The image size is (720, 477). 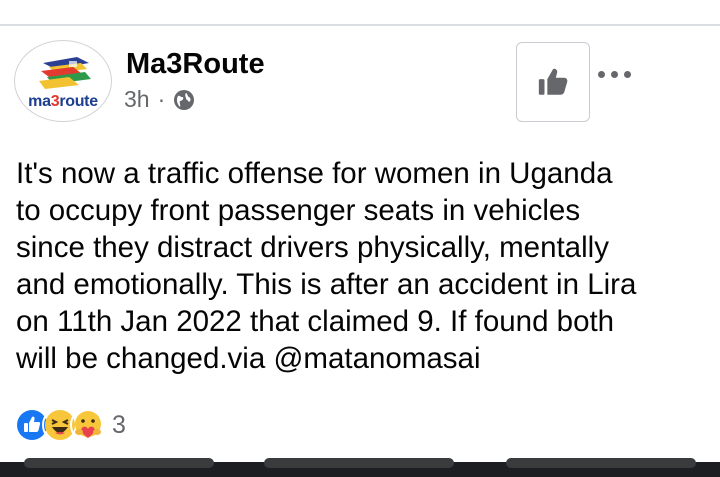 What do you see at coordinates (601, 463) in the screenshot?
I see `action-button-share` at bounding box center [601, 463].